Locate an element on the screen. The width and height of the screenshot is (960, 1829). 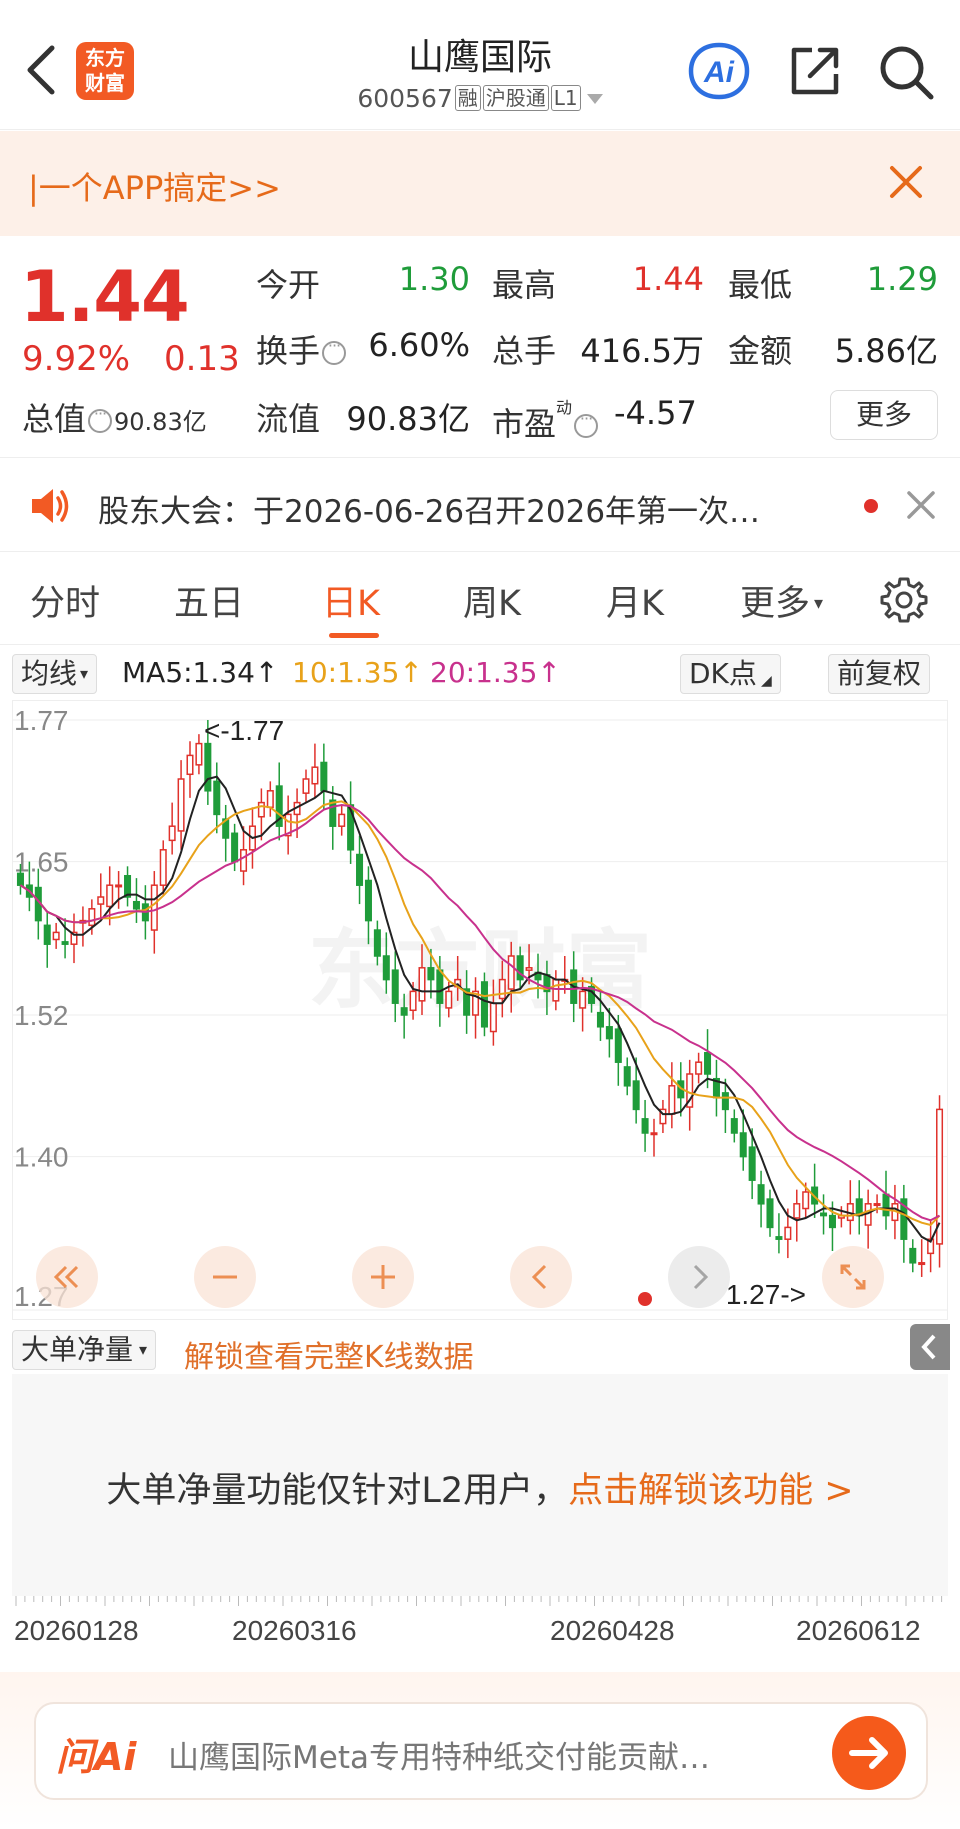
open-label: 今开 is located at coordinates (288, 285).